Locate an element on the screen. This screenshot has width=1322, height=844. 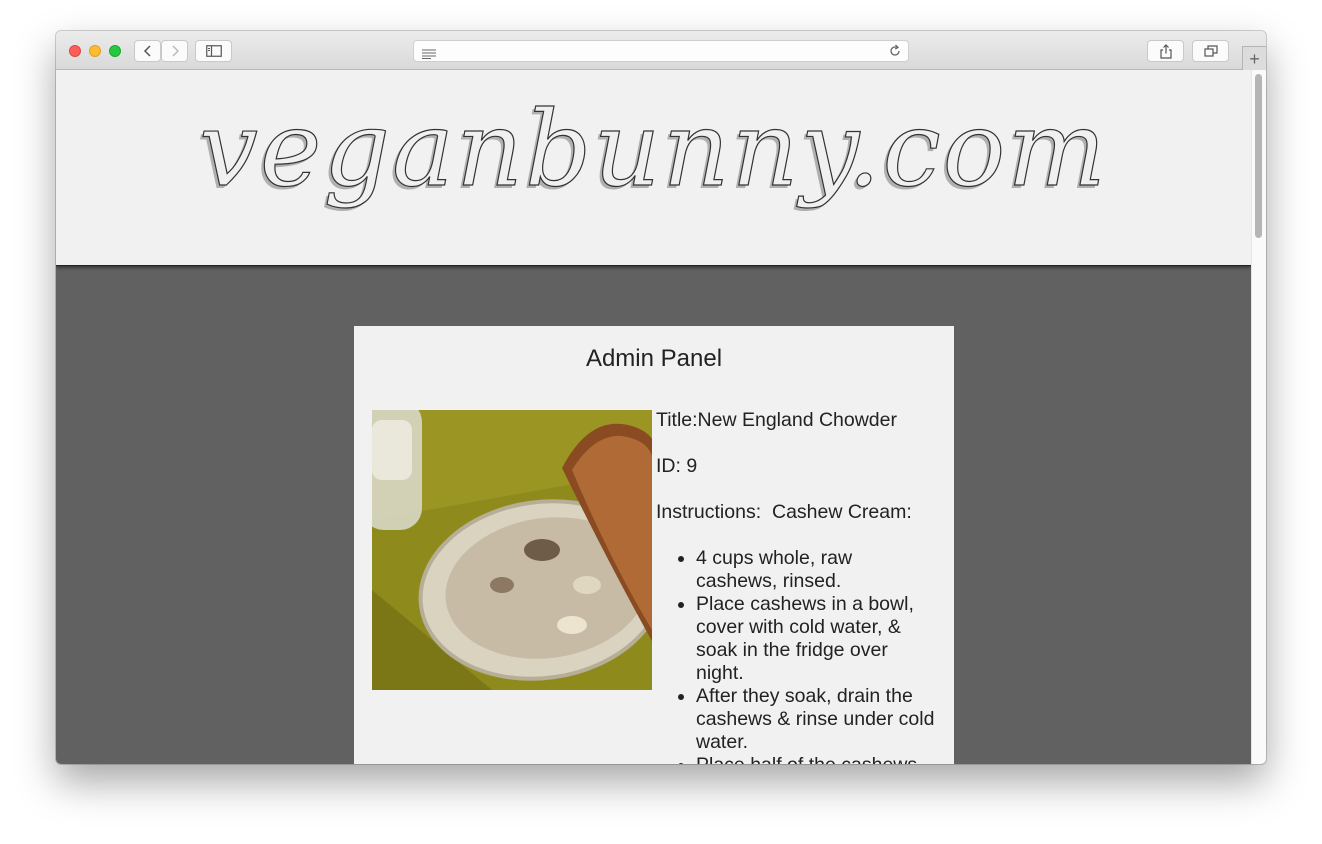
share-button is located at coordinates (1165, 51).